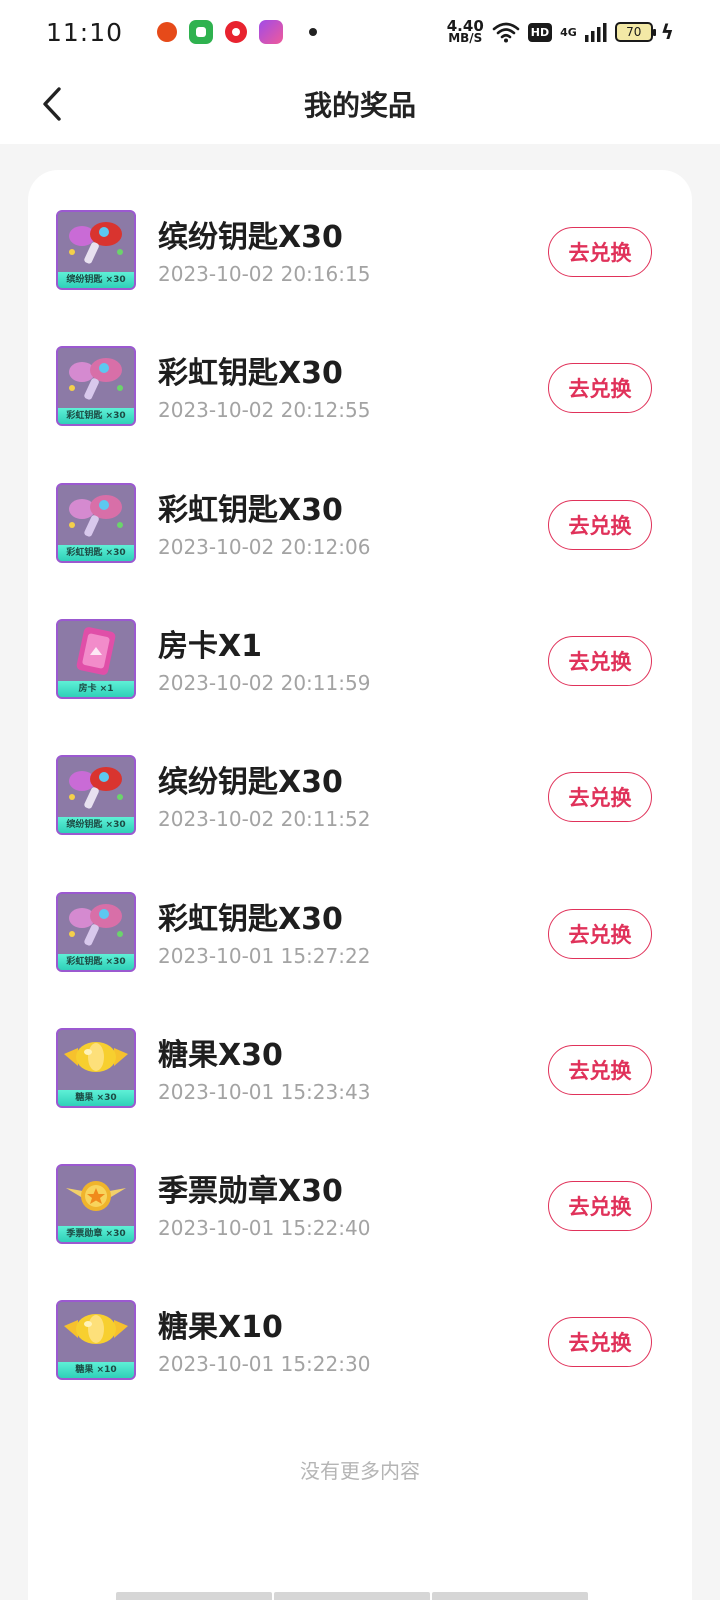  I want to click on system-indicators: 4.40 MB/S HD 4G 70 ϟ, so click(560, 31).